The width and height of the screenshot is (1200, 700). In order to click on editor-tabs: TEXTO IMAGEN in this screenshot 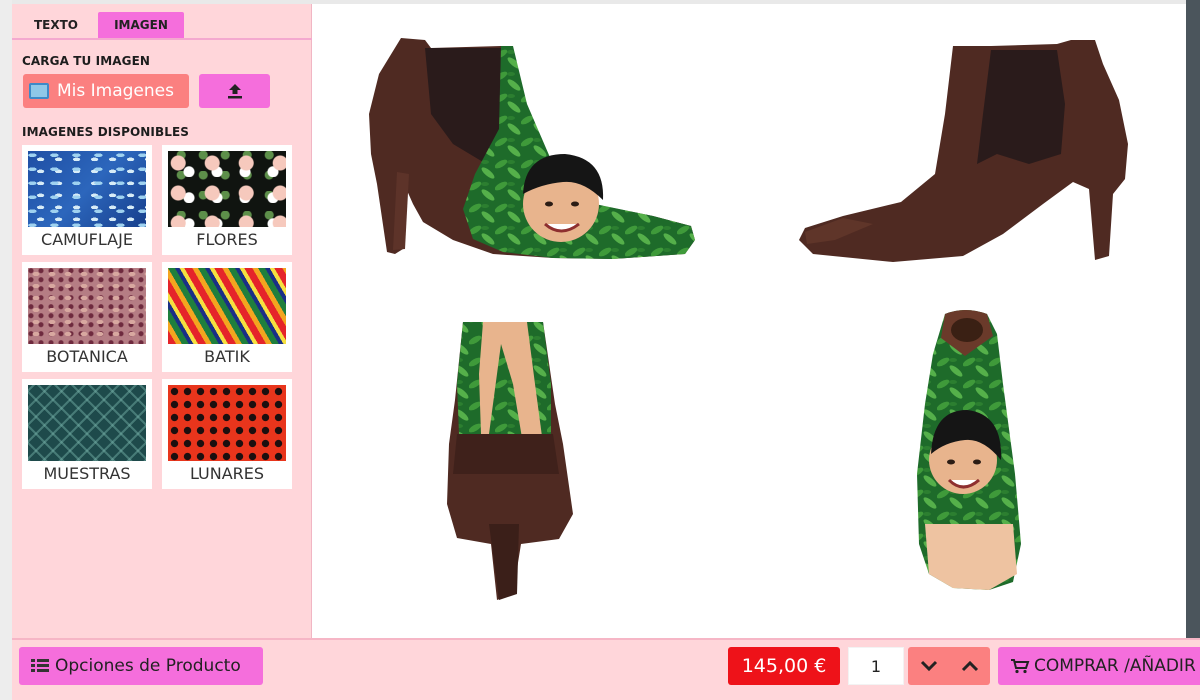, I will do `click(162, 25)`.